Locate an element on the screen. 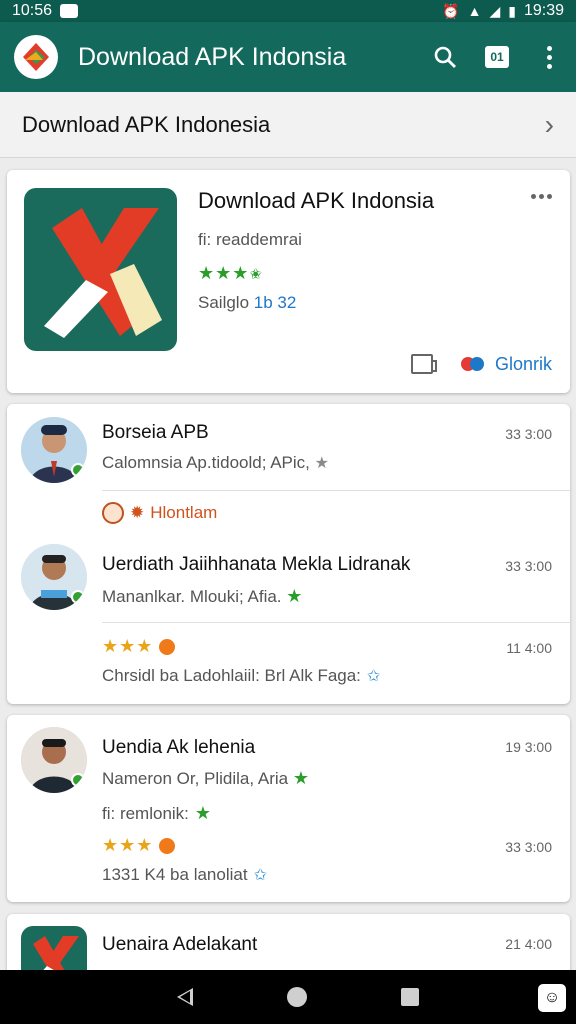 This screenshot has width=576, height=1024. system-nav-bar: ☺ is located at coordinates (288, 997).